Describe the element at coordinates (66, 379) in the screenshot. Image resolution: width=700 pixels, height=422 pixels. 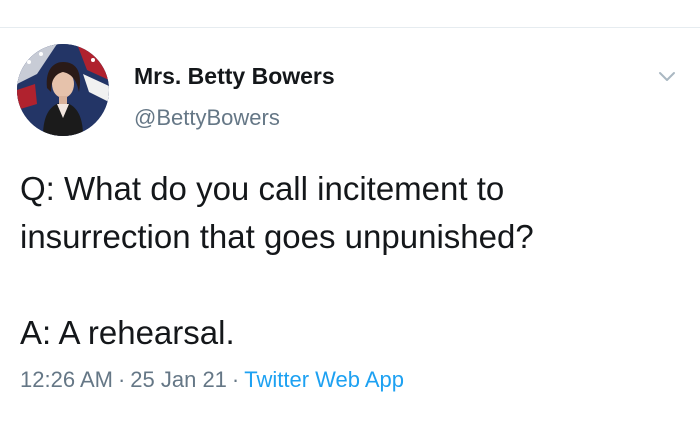
I see `tweet-time: 12:26 AM` at that location.